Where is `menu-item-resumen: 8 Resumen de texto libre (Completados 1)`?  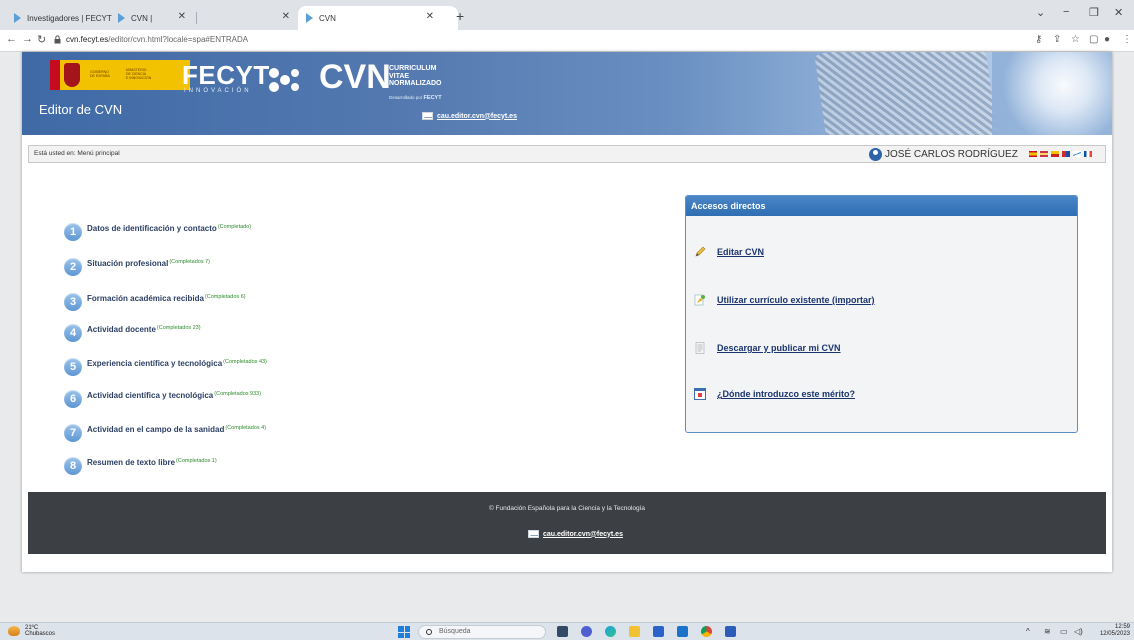 menu-item-resumen: 8 Resumen de texto libre (Completados 1) is located at coordinates (140, 464).